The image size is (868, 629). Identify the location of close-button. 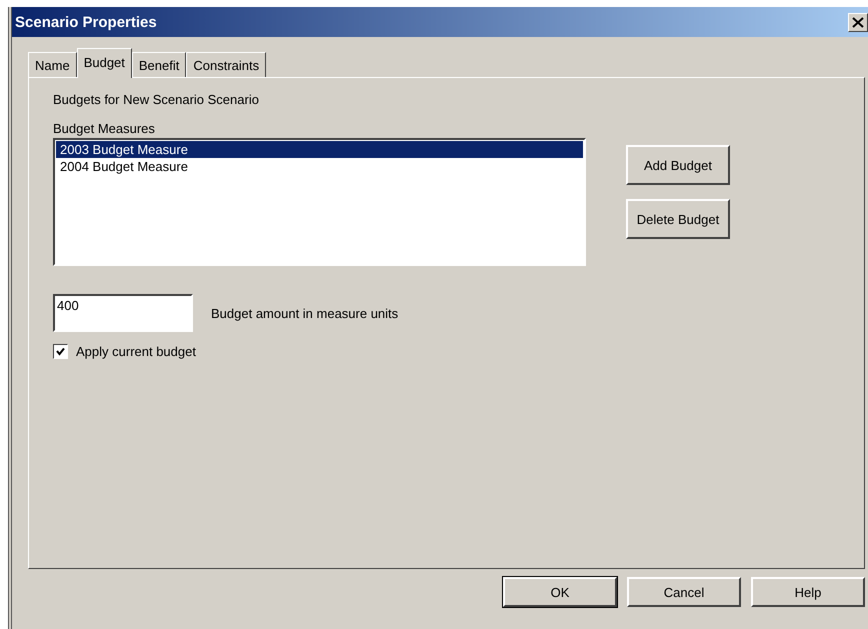
(858, 22).